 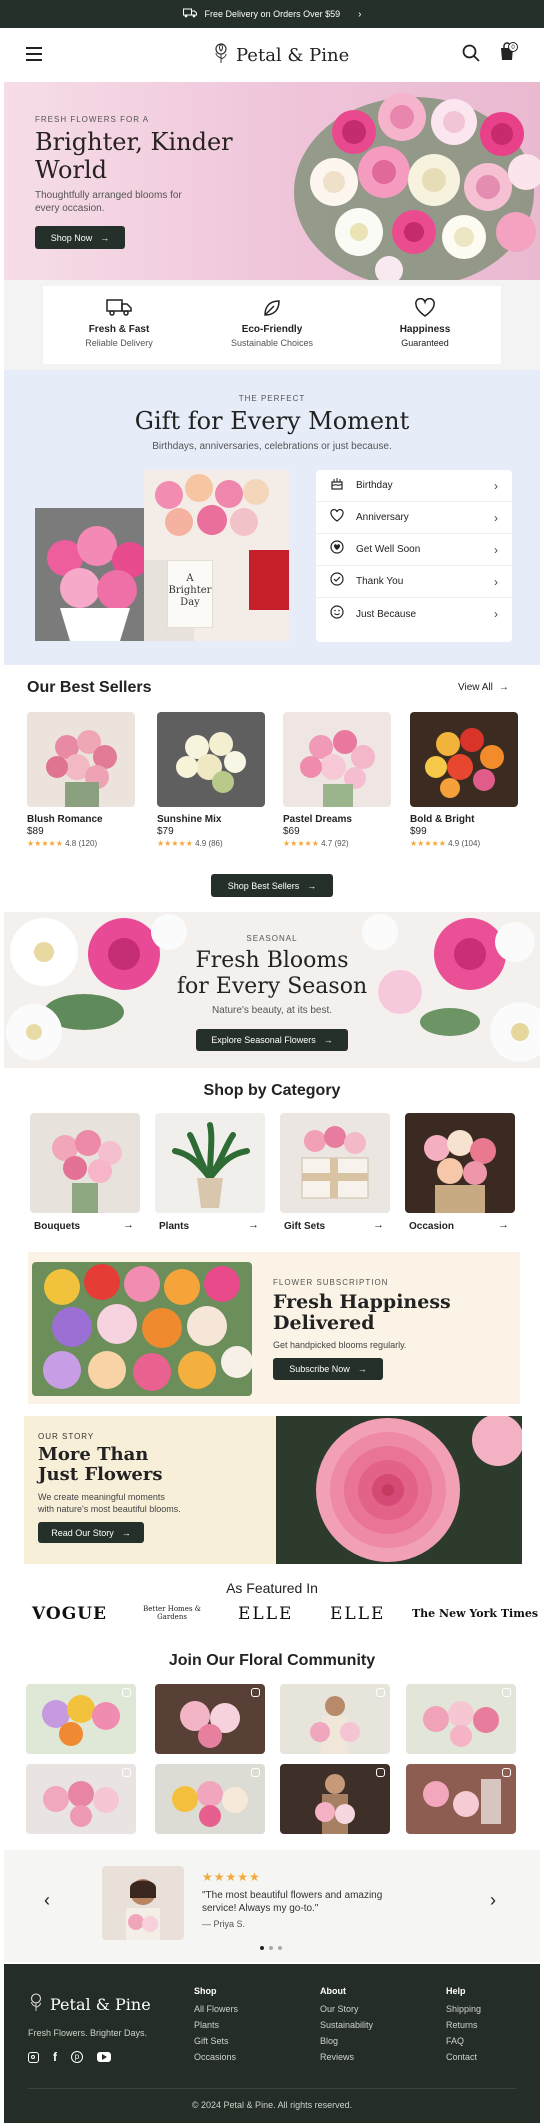 What do you see at coordinates (272, 1040) in the screenshot?
I see `explore-seasonal-button: Explore Seasonal Flowers →` at bounding box center [272, 1040].